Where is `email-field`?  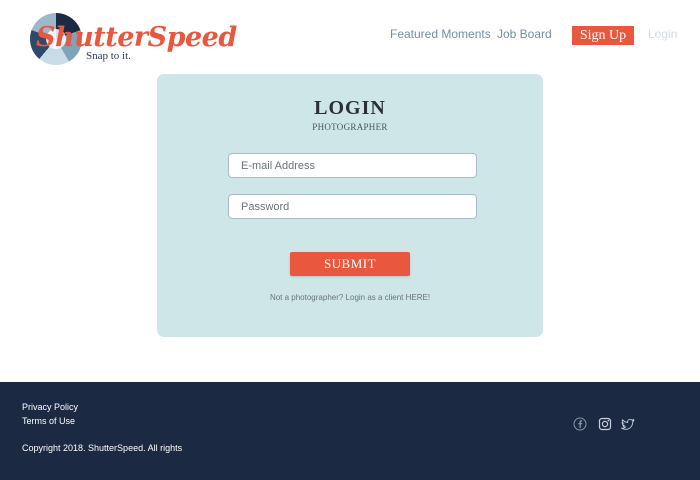
email-field is located at coordinates (352, 165).